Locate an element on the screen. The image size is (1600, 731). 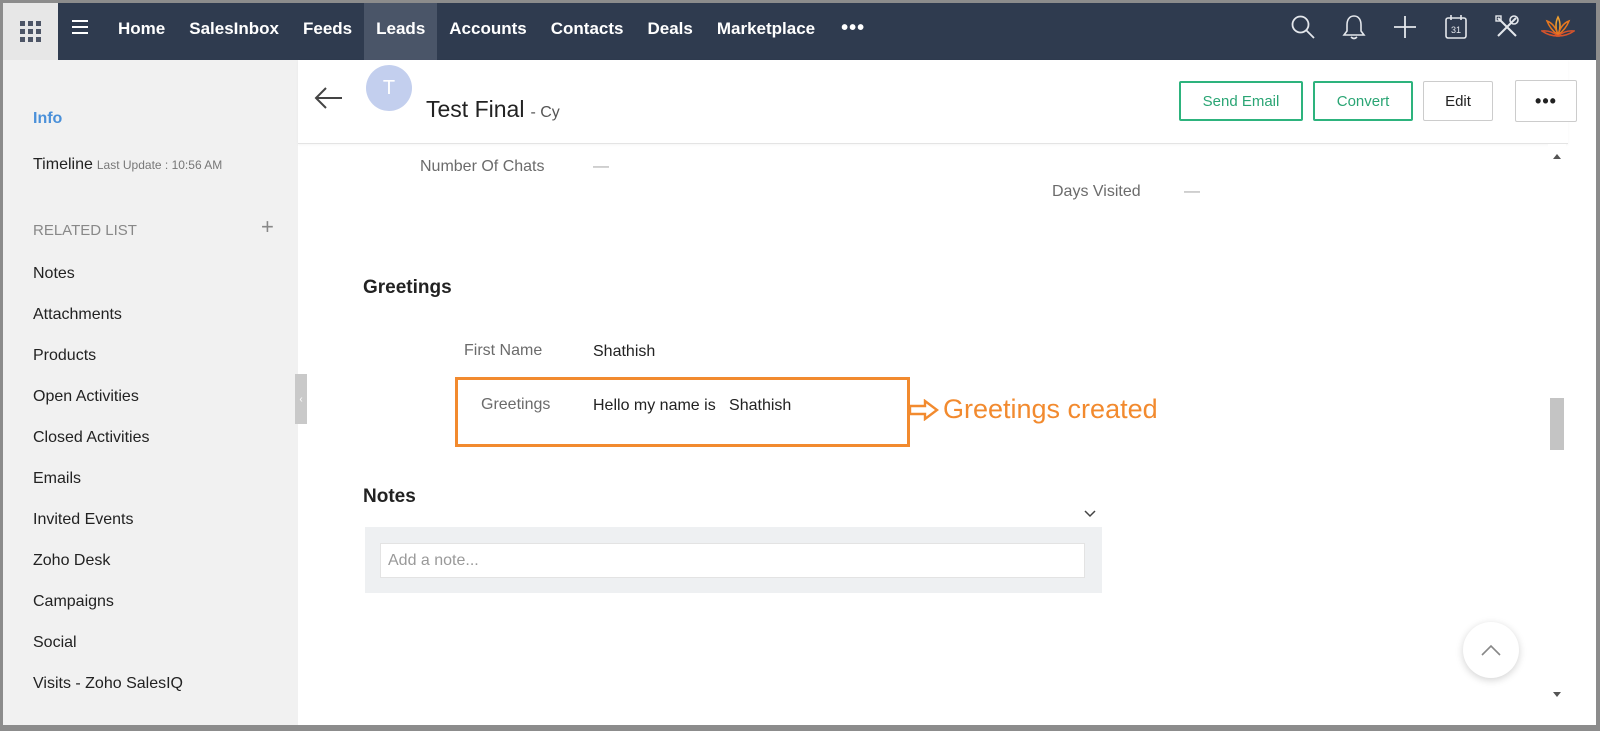
calendar-day-label: 31 is located at coordinates (1456, 30).